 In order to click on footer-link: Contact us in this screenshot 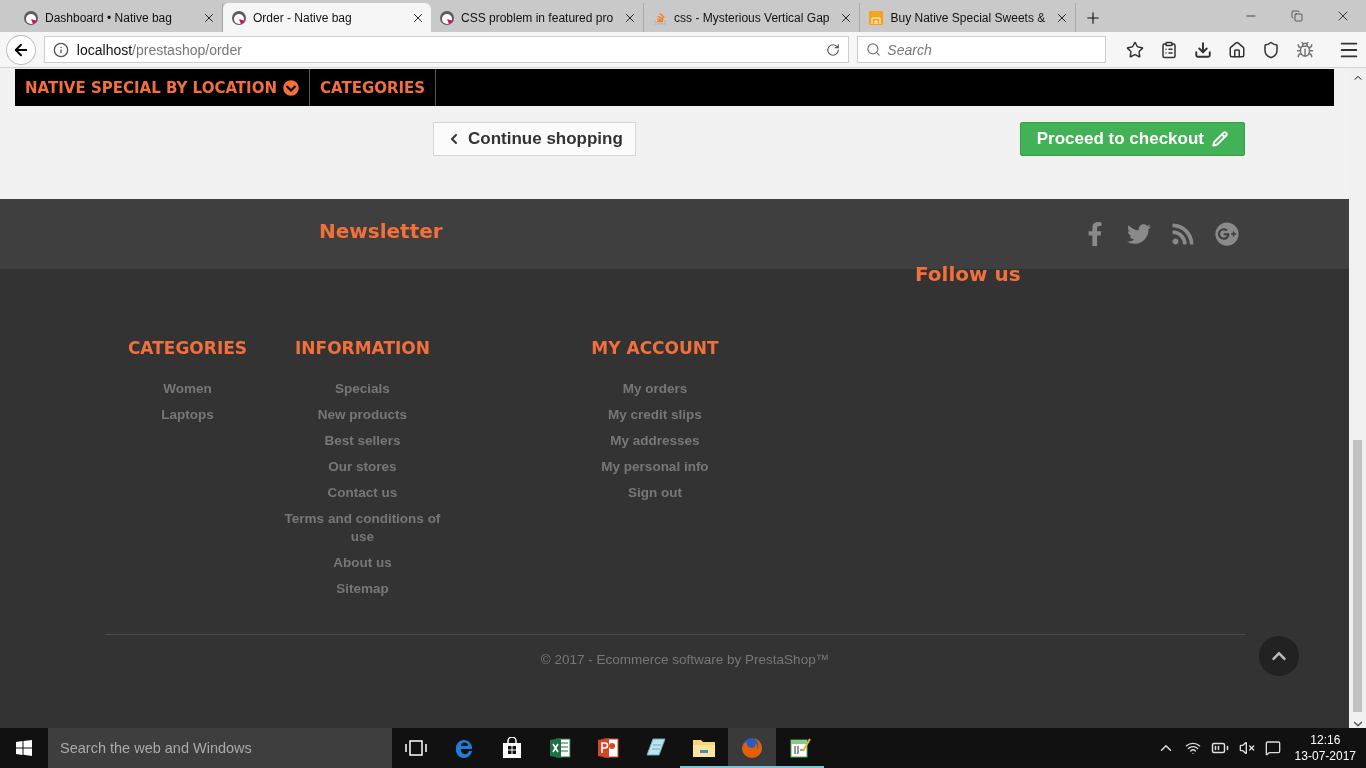, I will do `click(362, 493)`.